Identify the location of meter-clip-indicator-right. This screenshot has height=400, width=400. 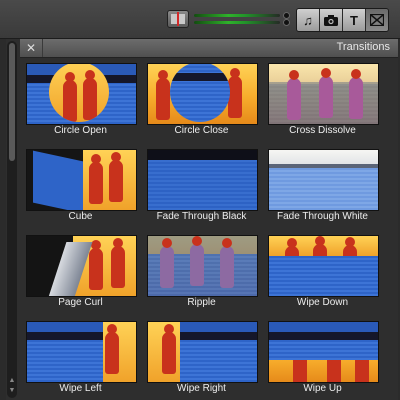
(286, 22).